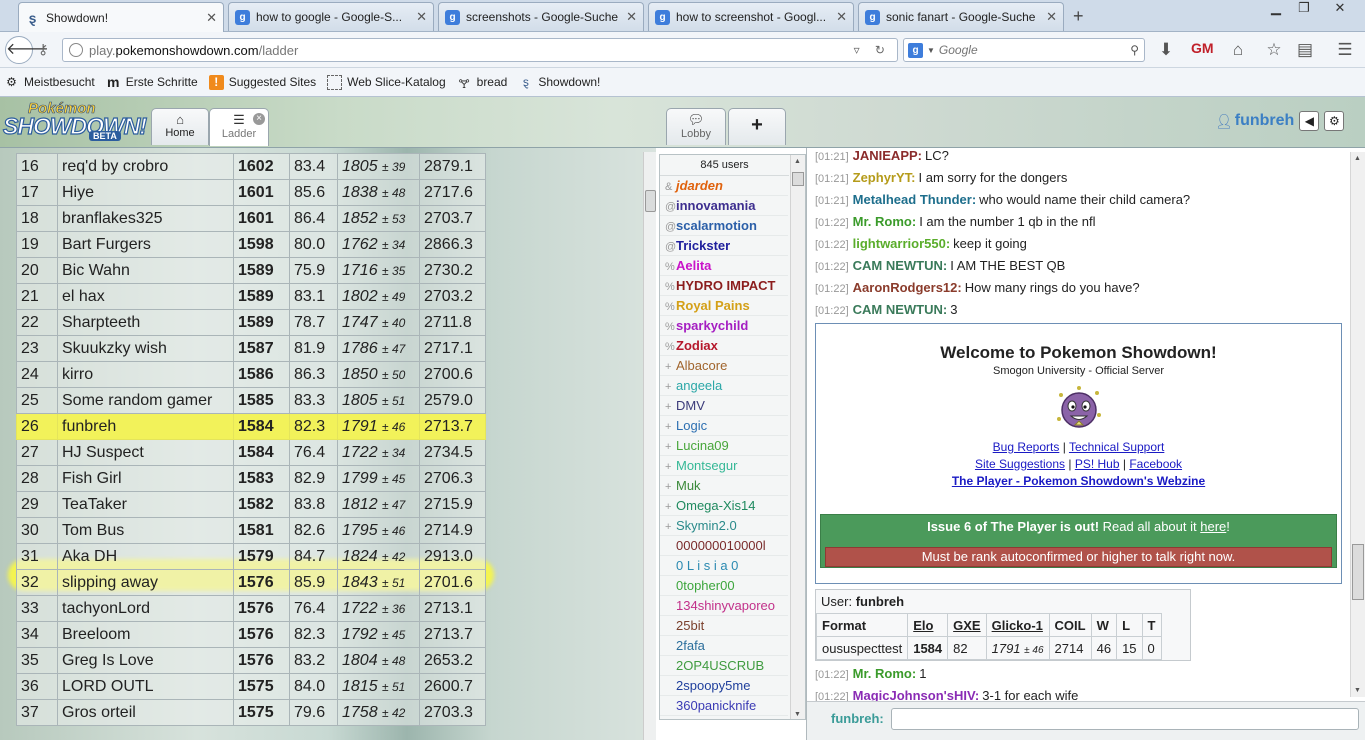 This screenshot has height=740, width=1365. I want to click on user-list-item: %HYDRO IMPACT, so click(724, 286).